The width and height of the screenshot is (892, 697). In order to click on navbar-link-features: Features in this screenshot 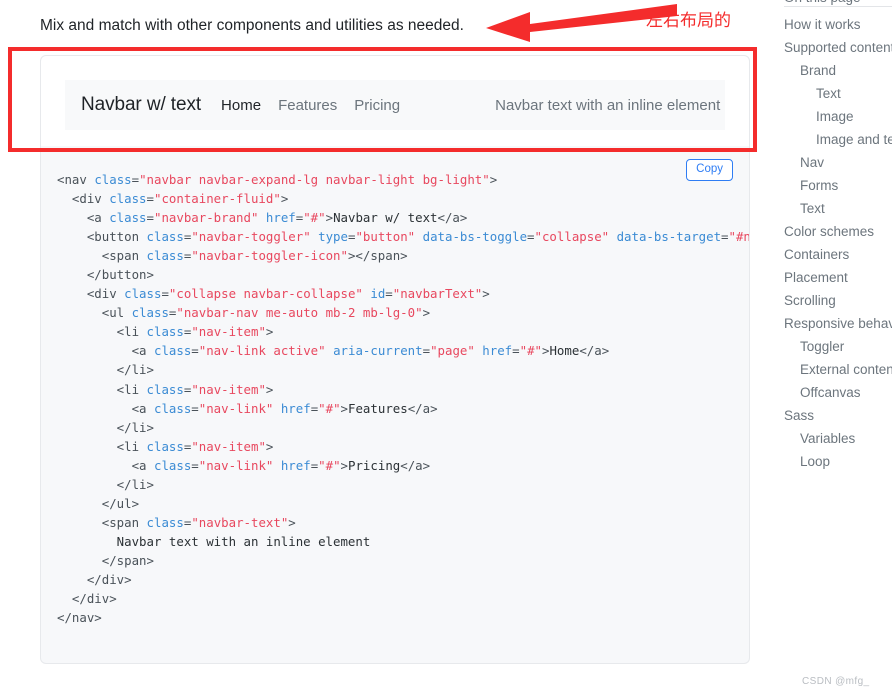, I will do `click(307, 105)`.